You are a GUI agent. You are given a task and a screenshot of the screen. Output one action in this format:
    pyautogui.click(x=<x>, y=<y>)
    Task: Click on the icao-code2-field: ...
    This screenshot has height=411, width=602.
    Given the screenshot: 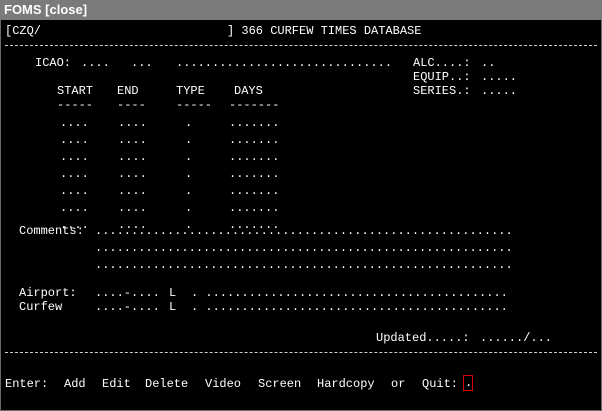 What is the action you would take?
    pyautogui.click(x=142, y=63)
    